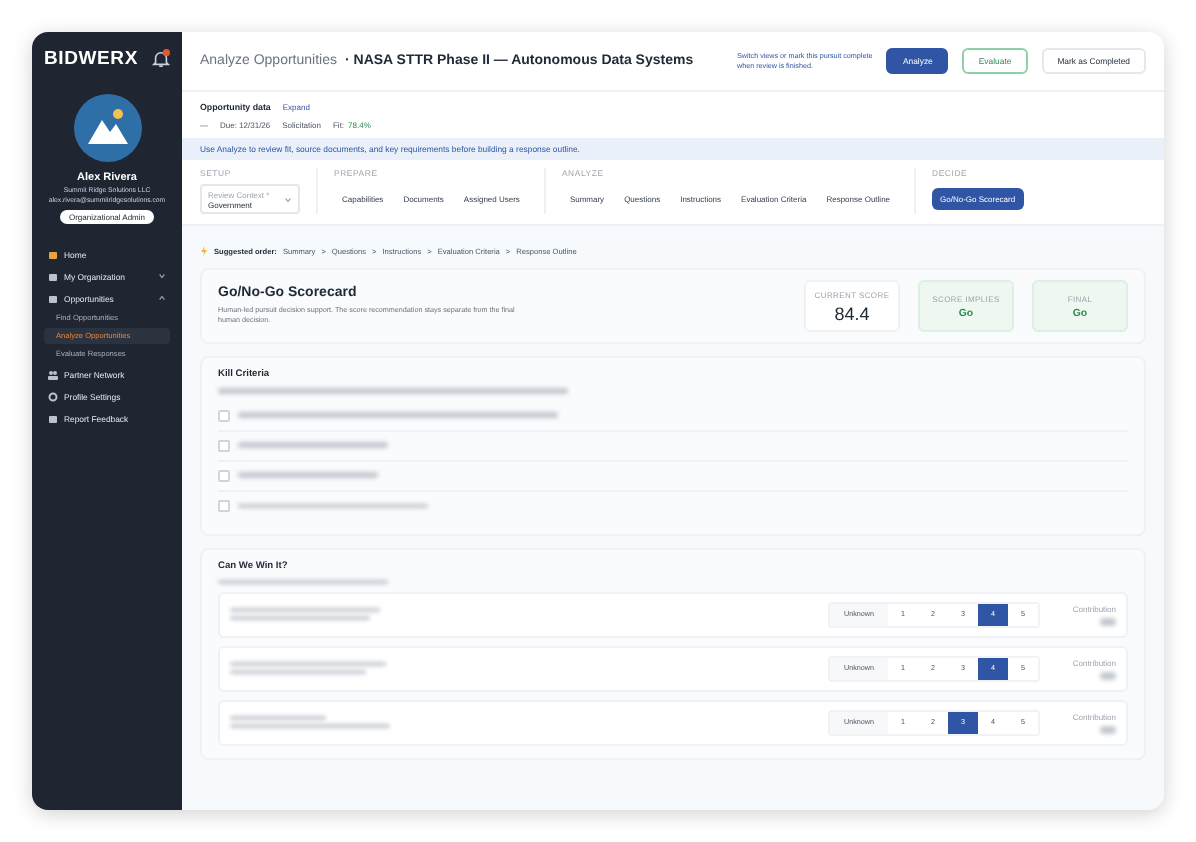 The height and width of the screenshot is (842, 1196). I want to click on lightning-icon, so click(204, 251).